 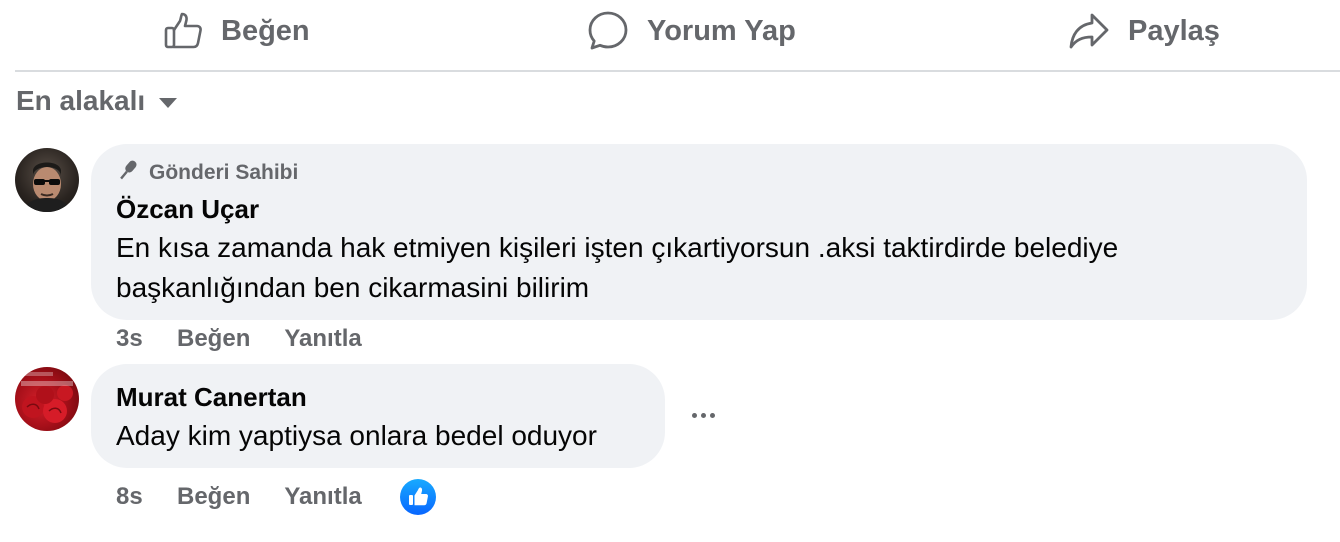 I want to click on thumbs-up-icon, so click(x=183, y=31).